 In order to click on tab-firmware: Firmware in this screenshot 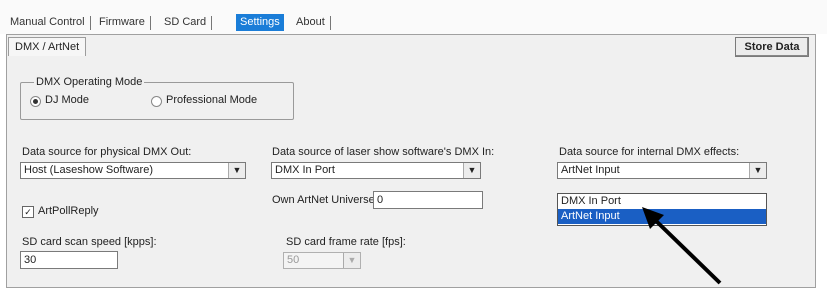, I will do `click(123, 22)`.